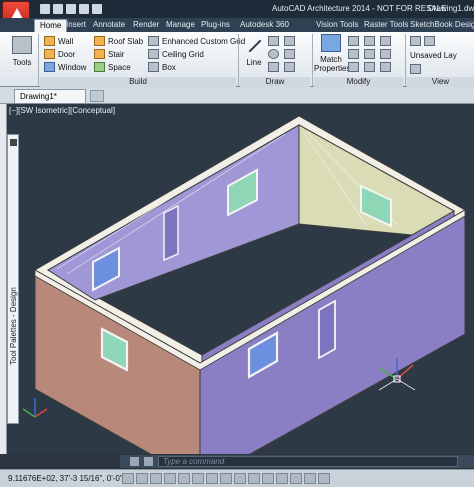 The image size is (474, 487). Describe the element at coordinates (156, 478) in the screenshot. I see `grid-display-icon` at that location.